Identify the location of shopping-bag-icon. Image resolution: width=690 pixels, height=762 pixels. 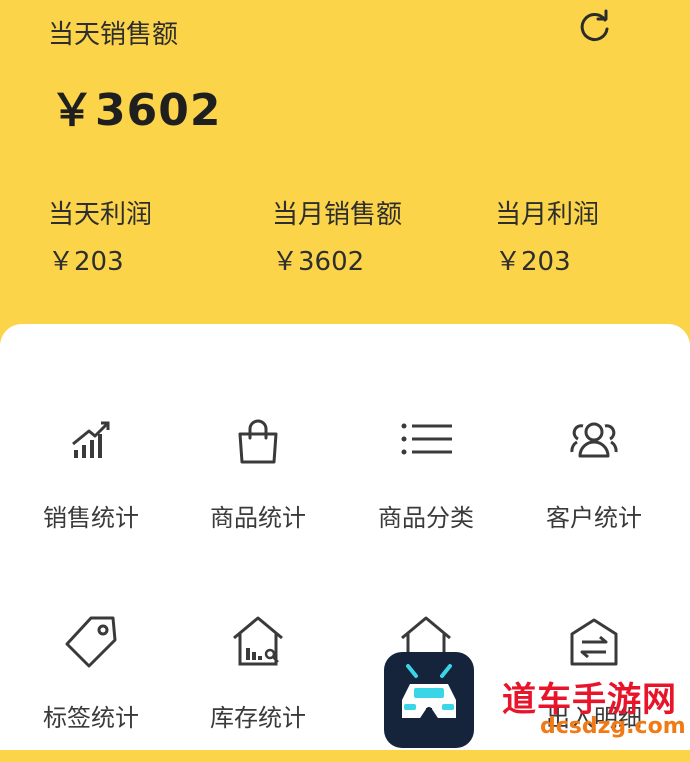
(258, 442).